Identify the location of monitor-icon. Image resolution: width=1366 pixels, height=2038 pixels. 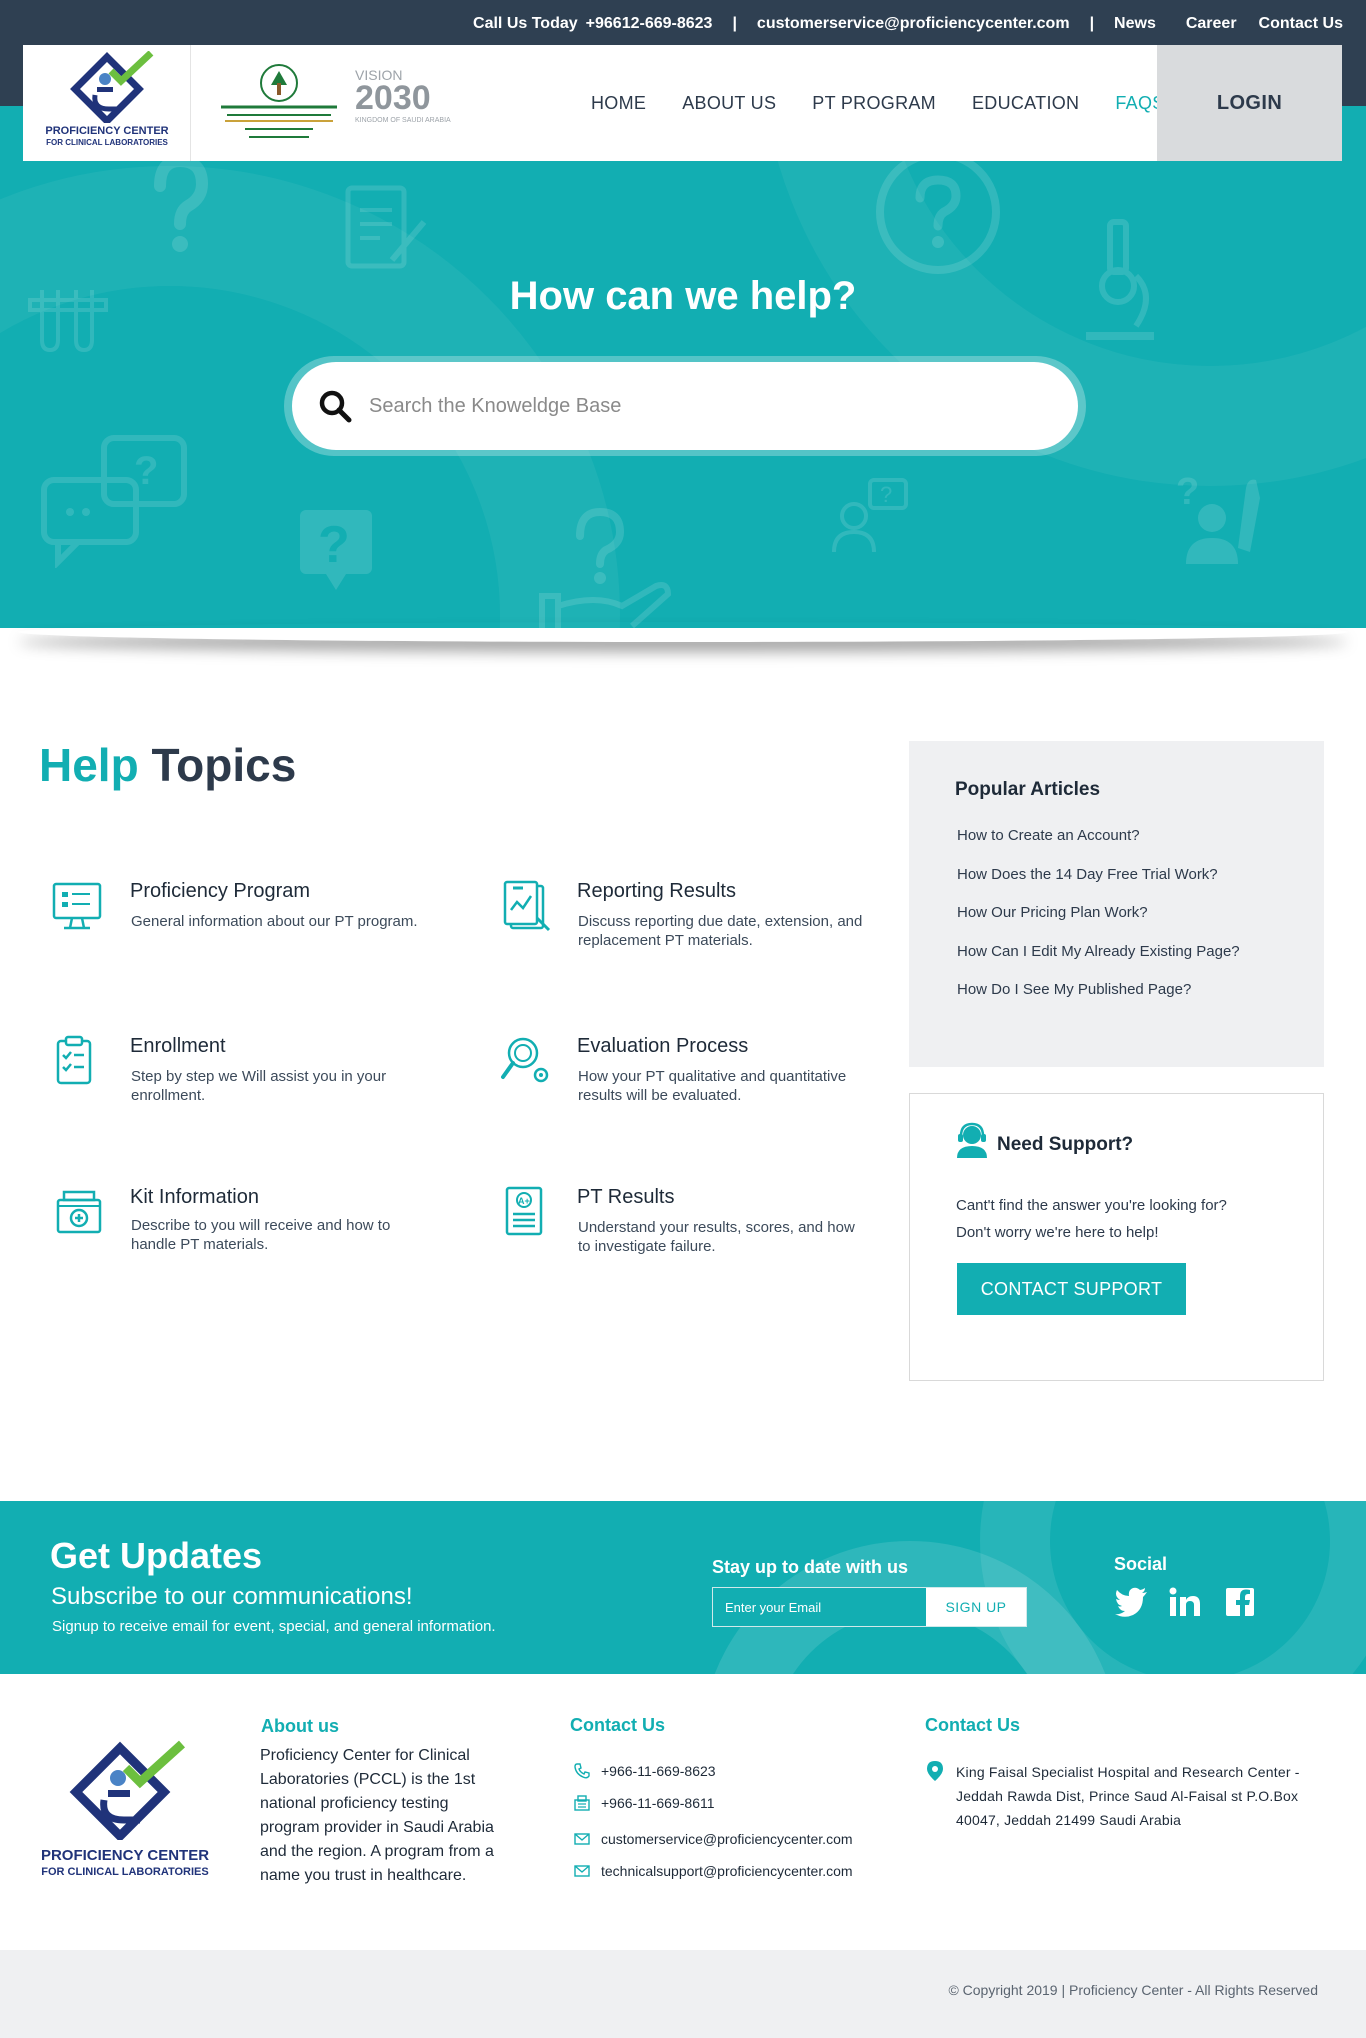
(77, 906).